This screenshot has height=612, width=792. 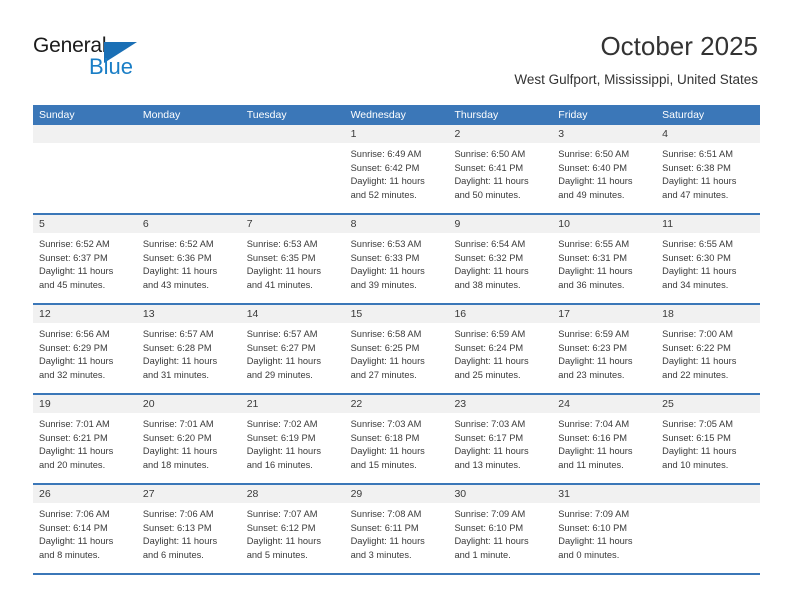 I want to click on day-number: 2, so click(x=457, y=134).